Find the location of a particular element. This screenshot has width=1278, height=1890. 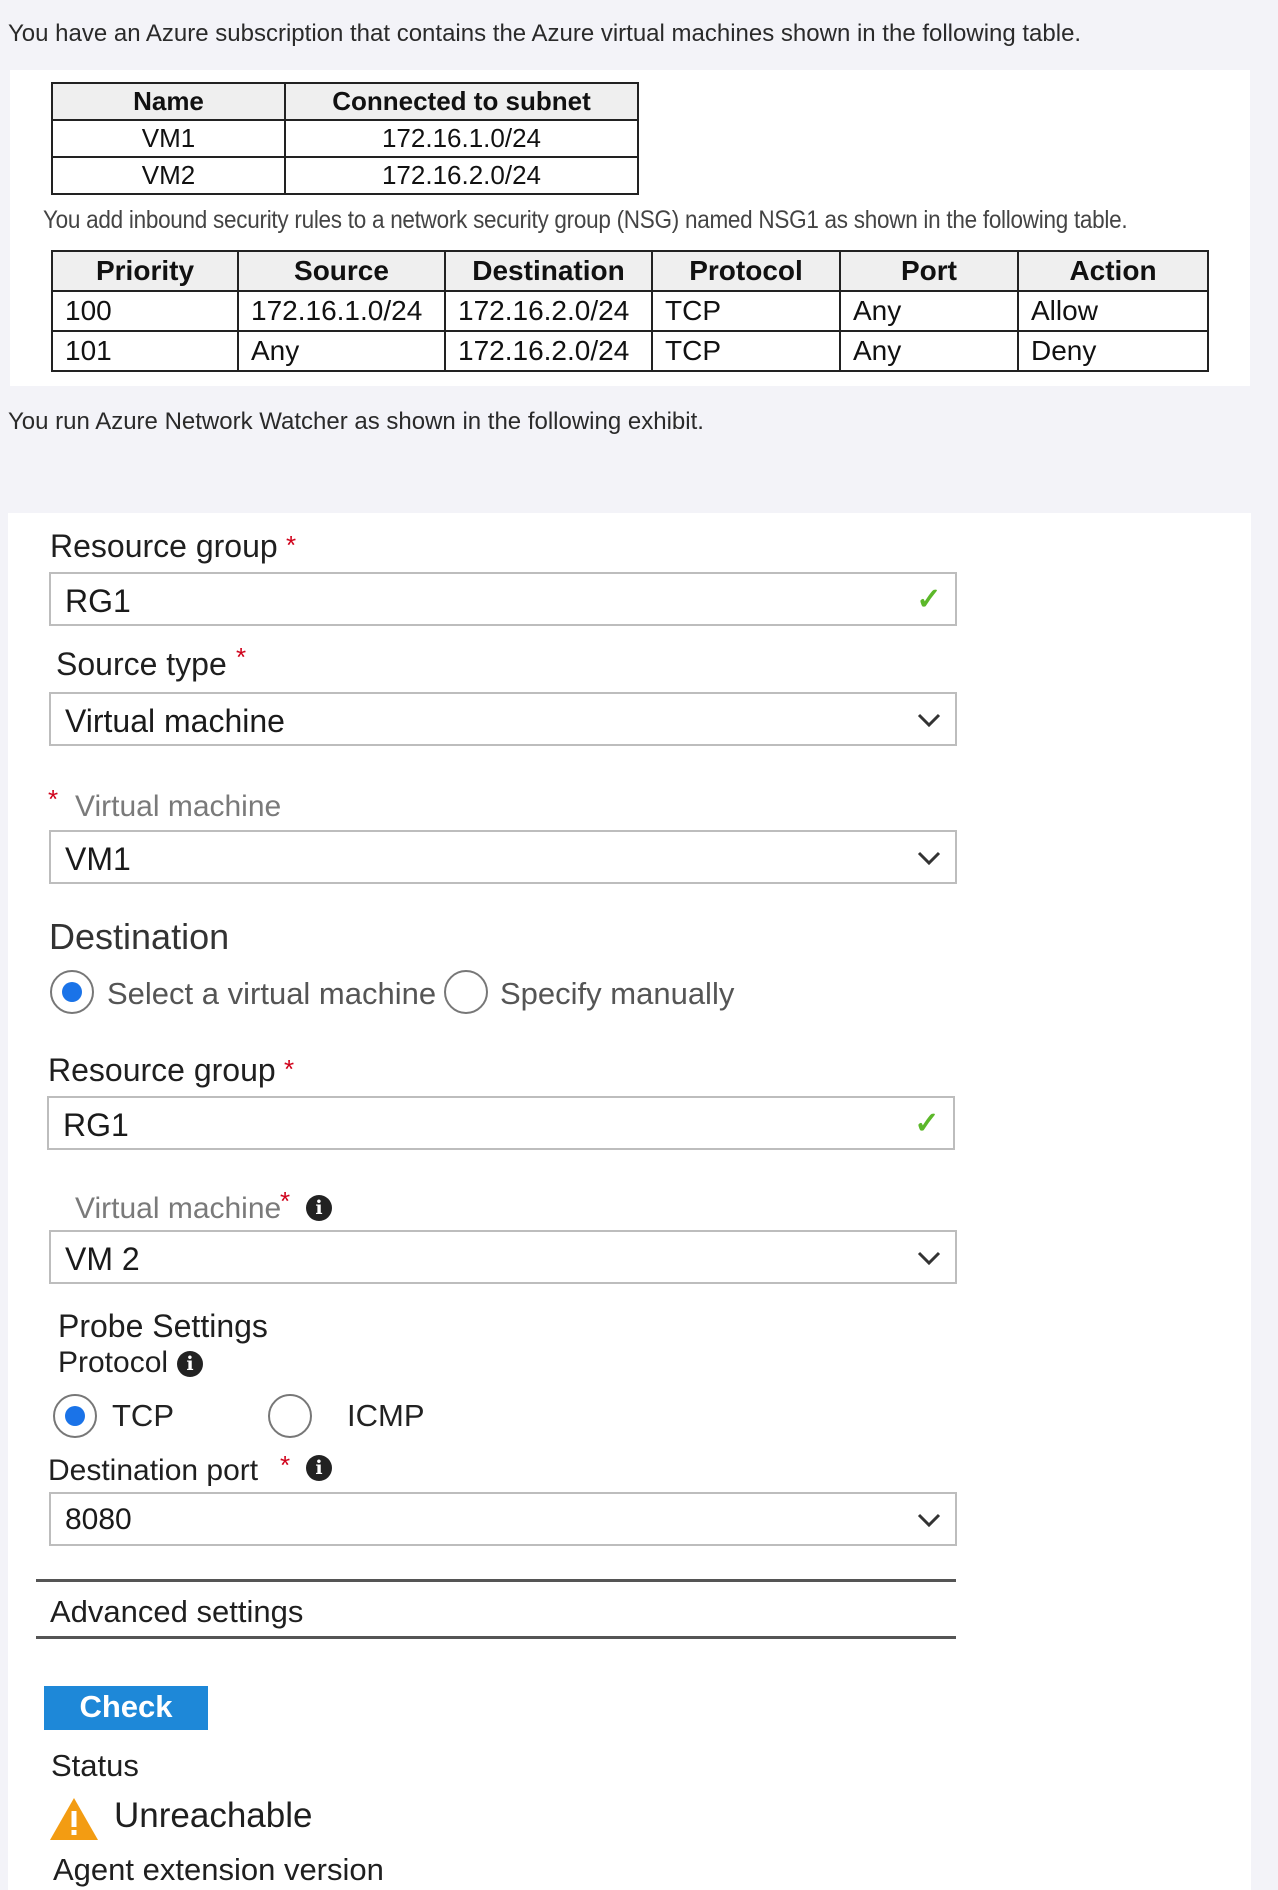

cell-action: Deny is located at coordinates (1113, 351).